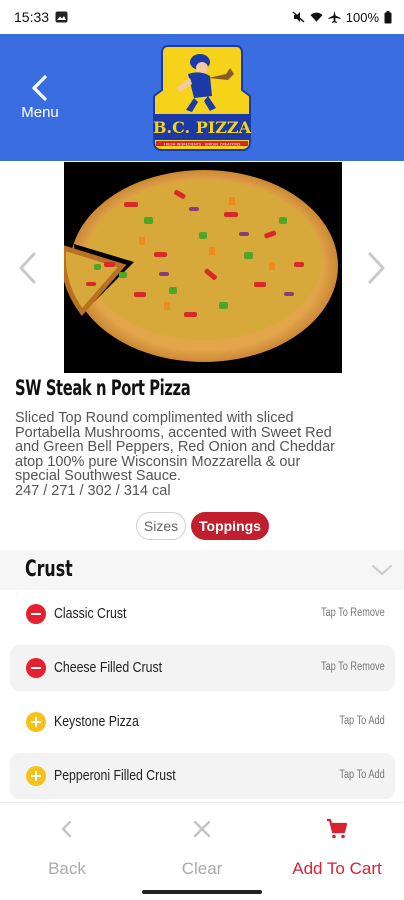  What do you see at coordinates (49, 569) in the screenshot?
I see `section-title: Crust` at bounding box center [49, 569].